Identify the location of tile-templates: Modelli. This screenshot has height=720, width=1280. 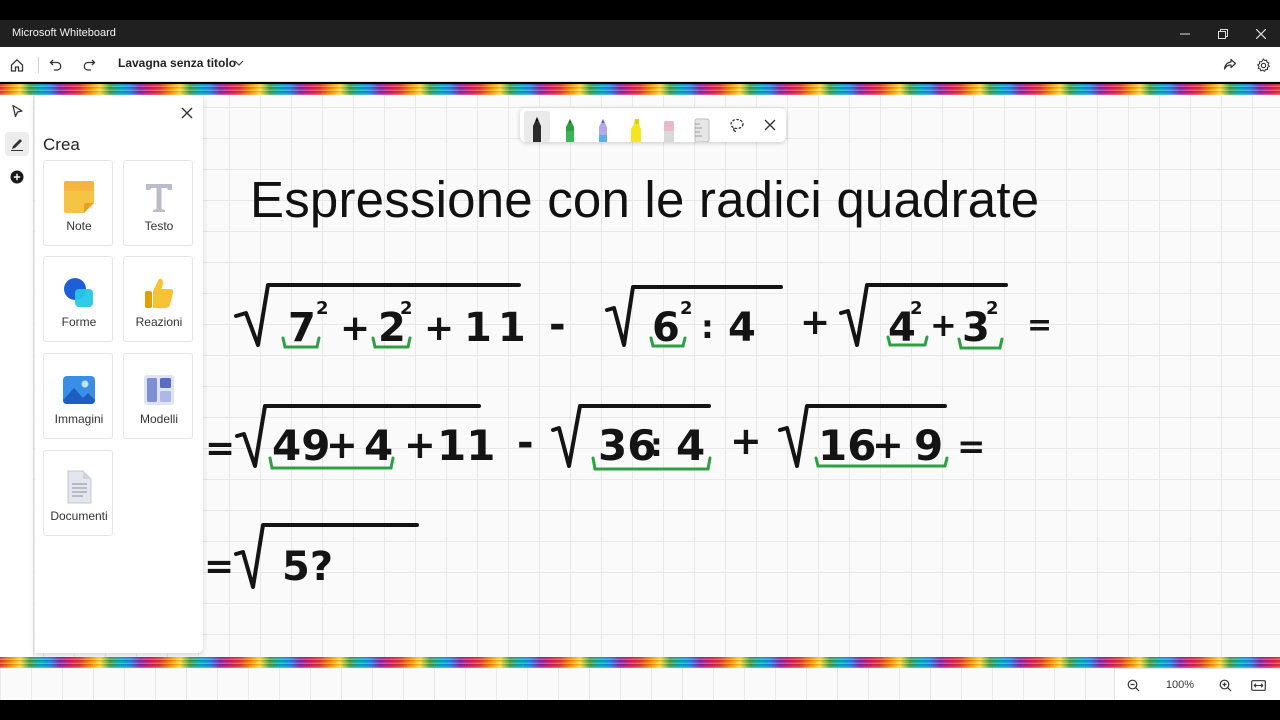
(158, 396).